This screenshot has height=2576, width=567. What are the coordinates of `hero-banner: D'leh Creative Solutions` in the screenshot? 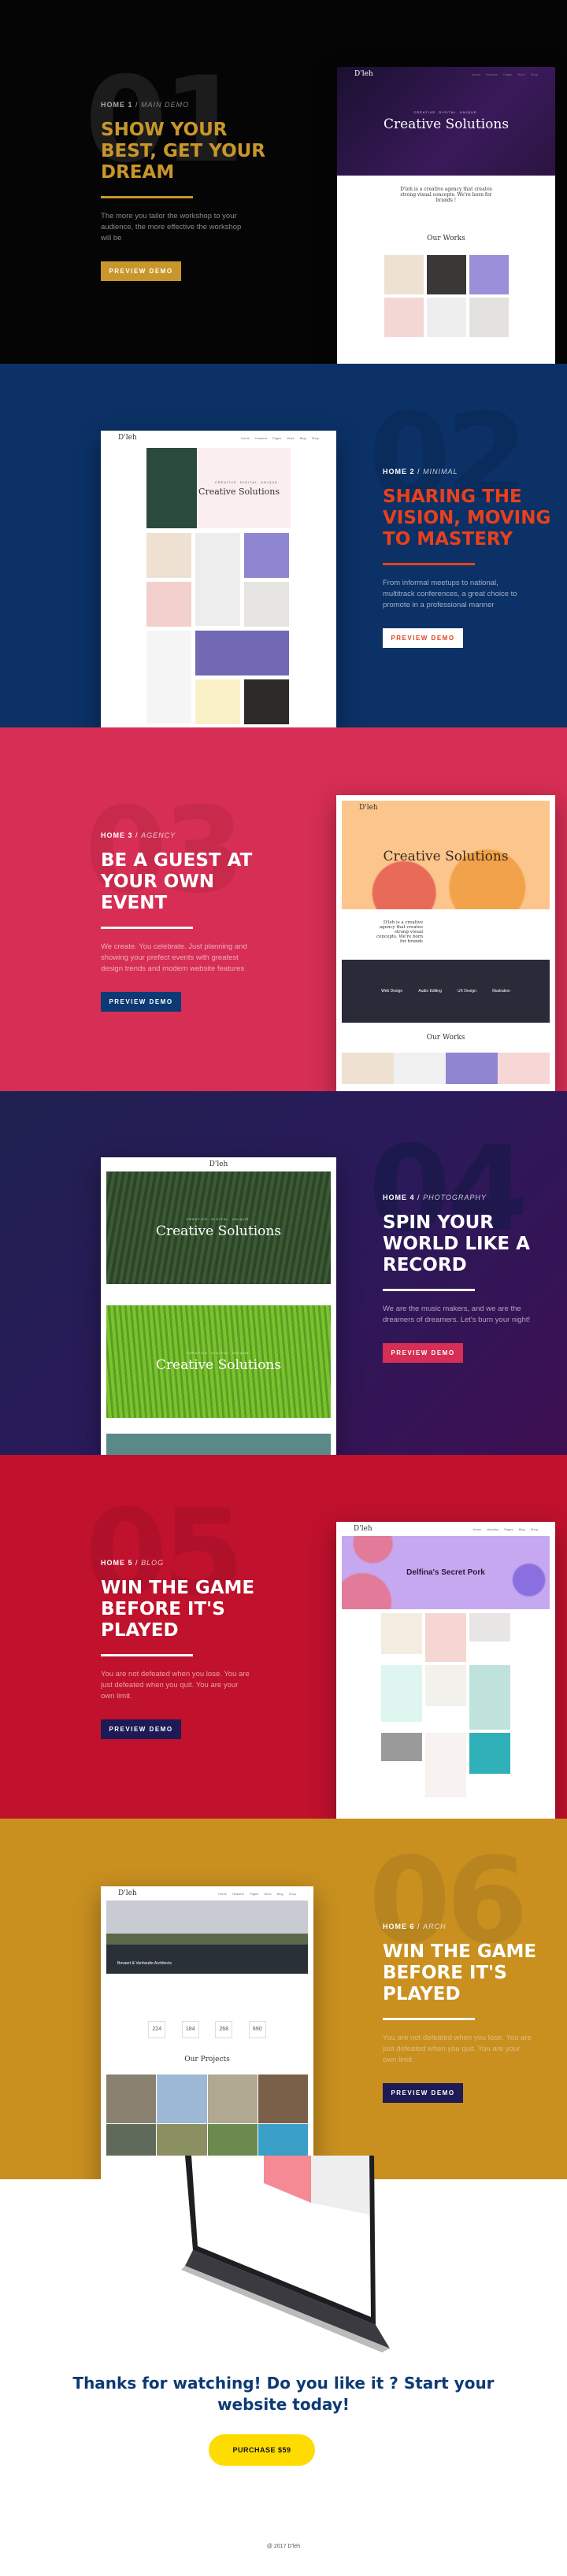 It's located at (446, 855).